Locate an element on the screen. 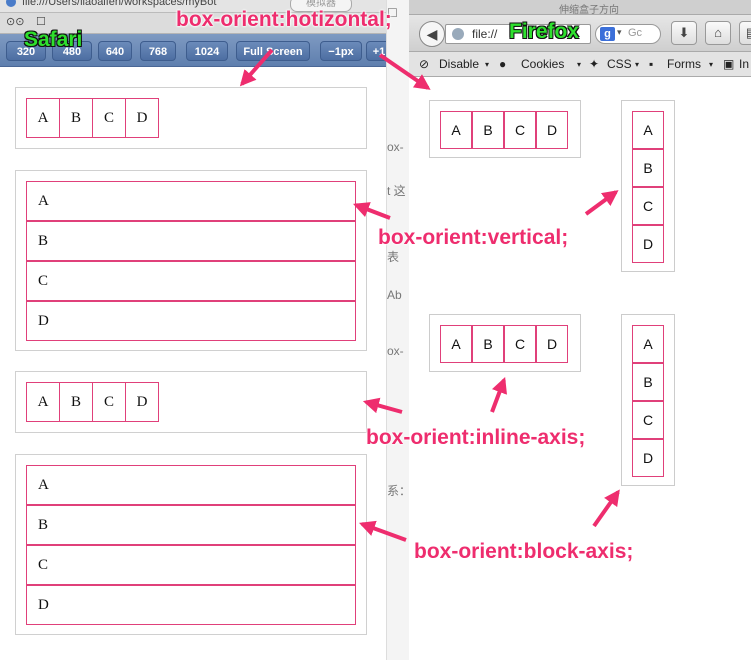  firefox-brand-label: Firefox is located at coordinates (544, 31).